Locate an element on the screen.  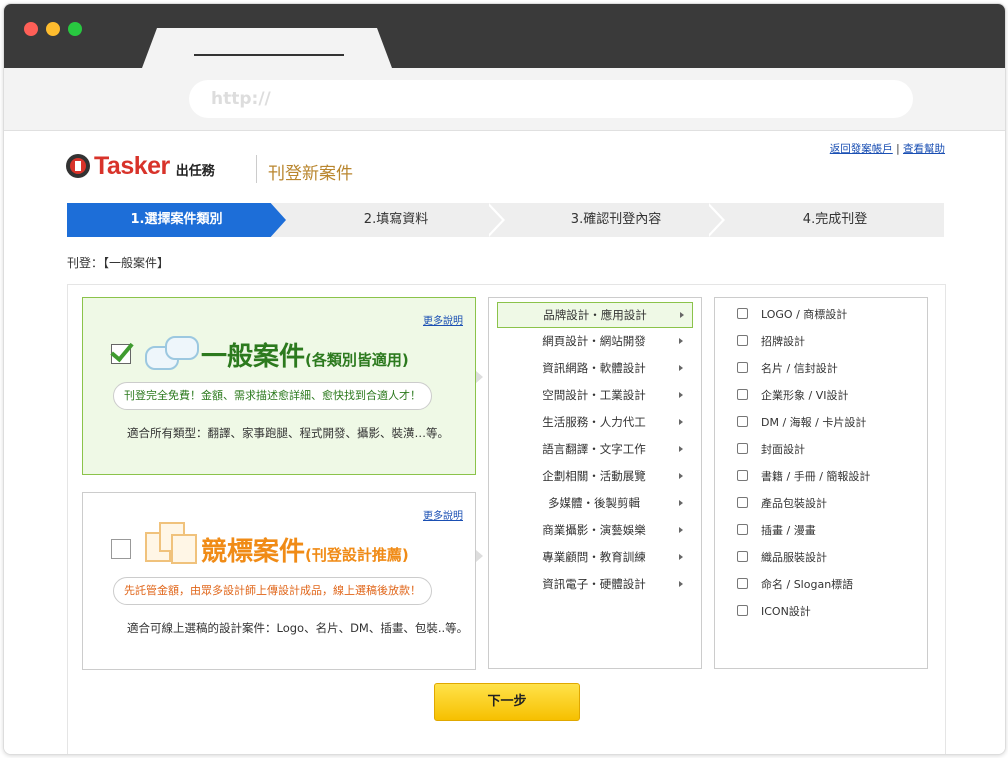
subcategory-label: LOGO / 商標設計 is located at coordinates (804, 314).